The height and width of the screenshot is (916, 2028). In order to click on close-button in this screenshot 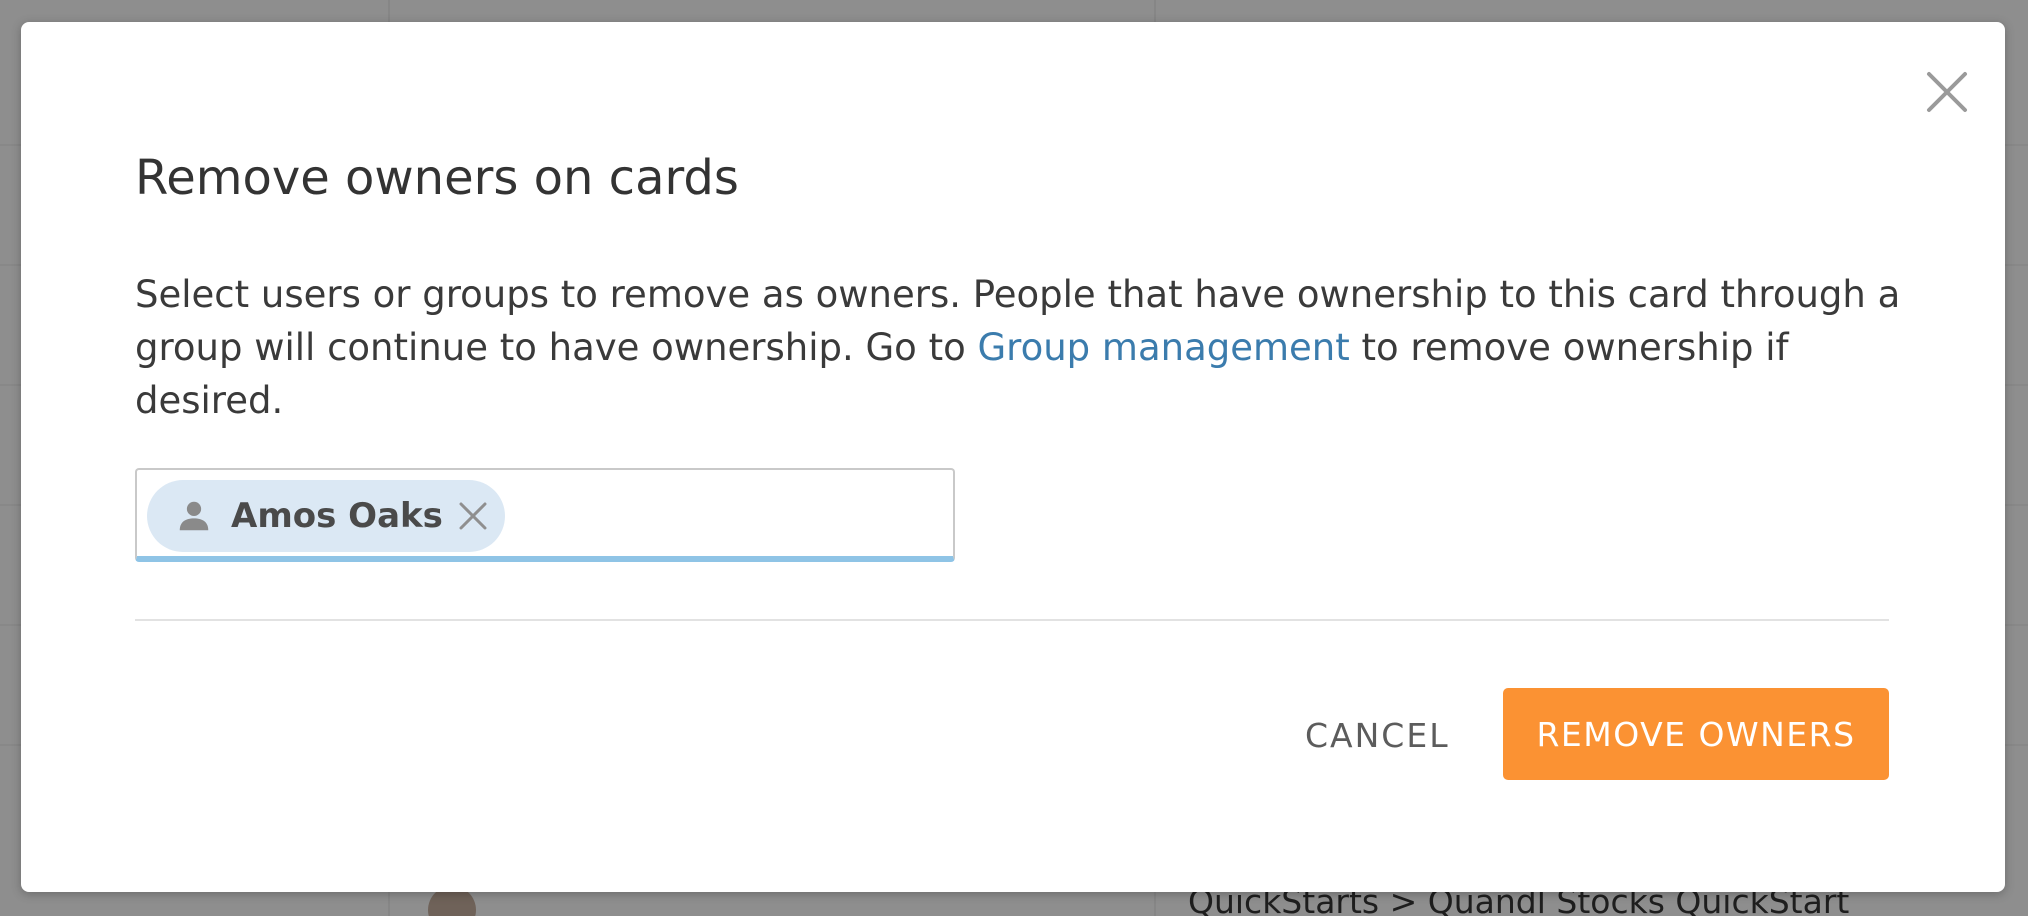, I will do `click(1947, 92)`.